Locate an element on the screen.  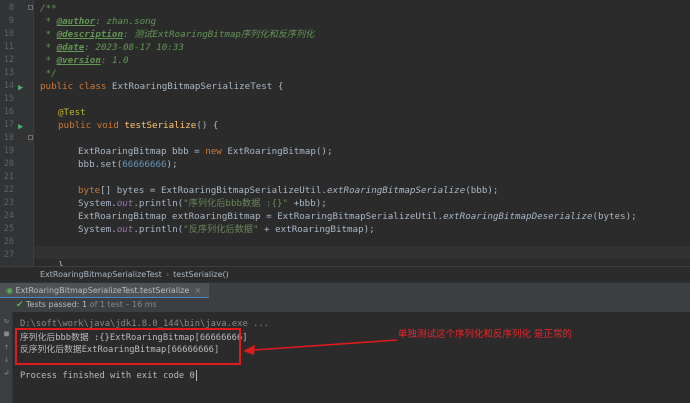
line-number: 14 is located at coordinates (8, 86).